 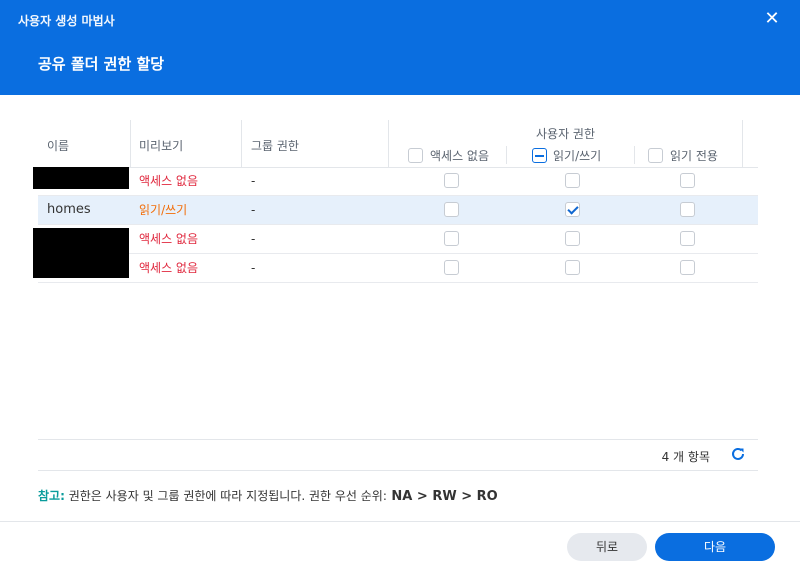 I want to click on header-read-only-label: 읽기 전용, so click(x=694, y=156).